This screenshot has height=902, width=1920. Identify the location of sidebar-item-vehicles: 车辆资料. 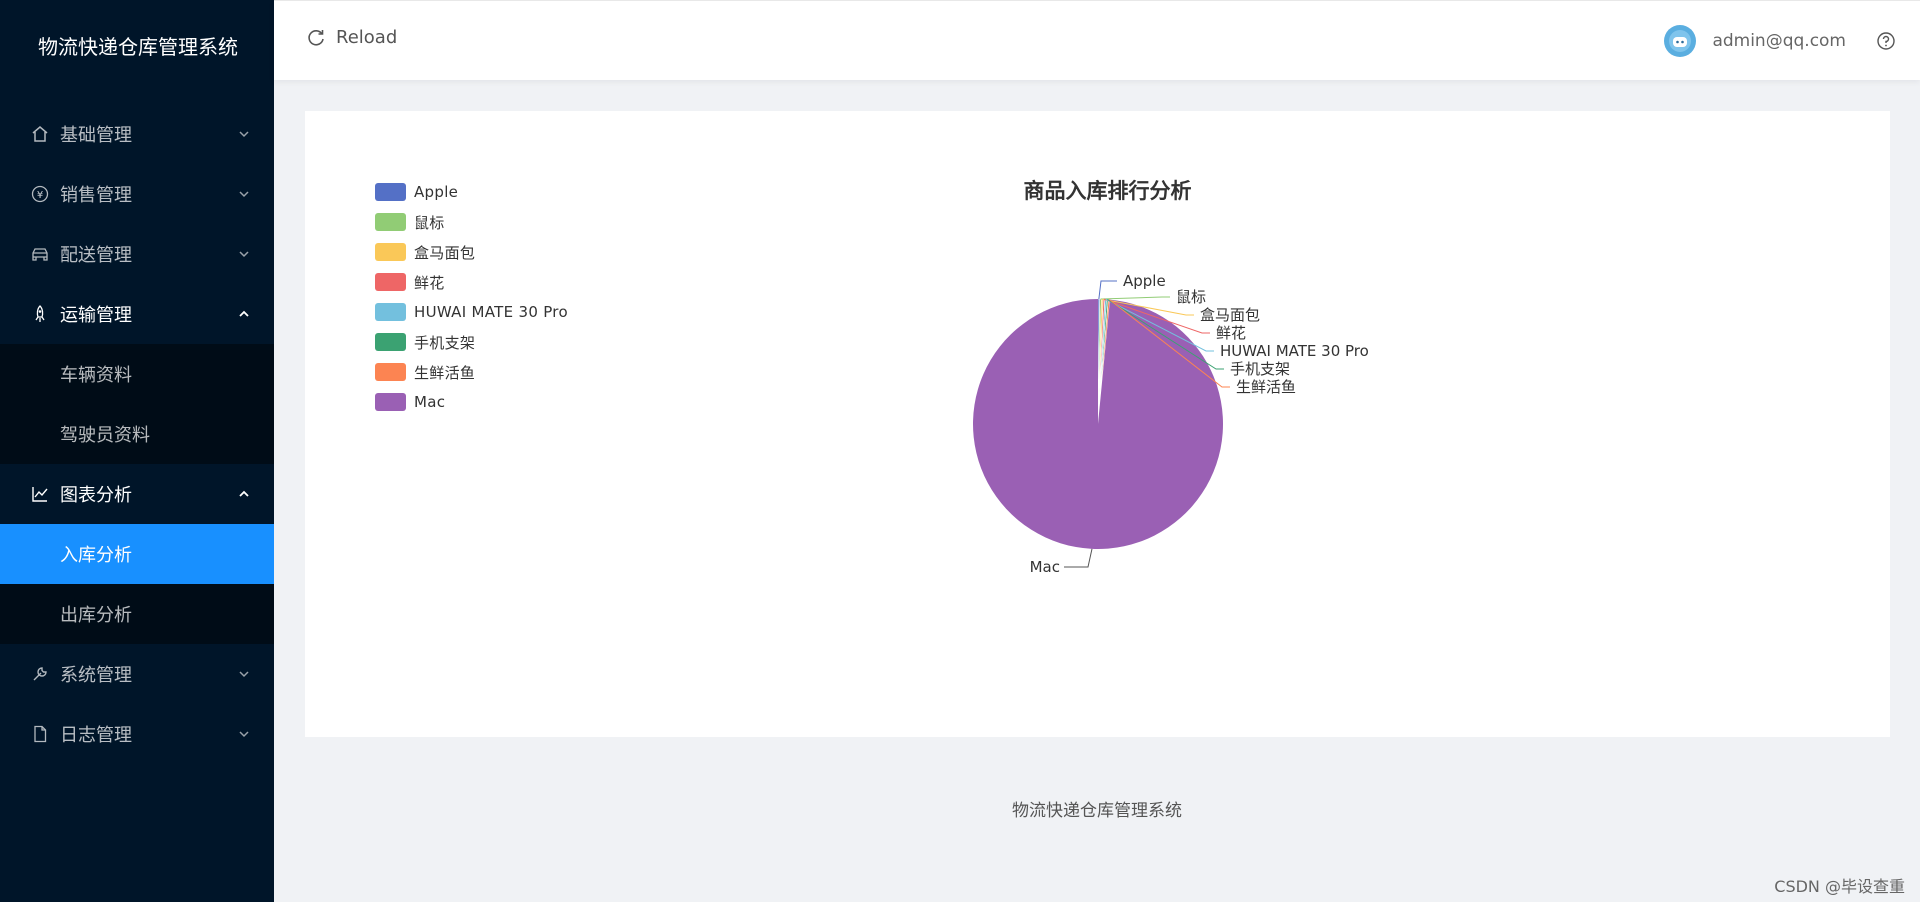
(137, 374).